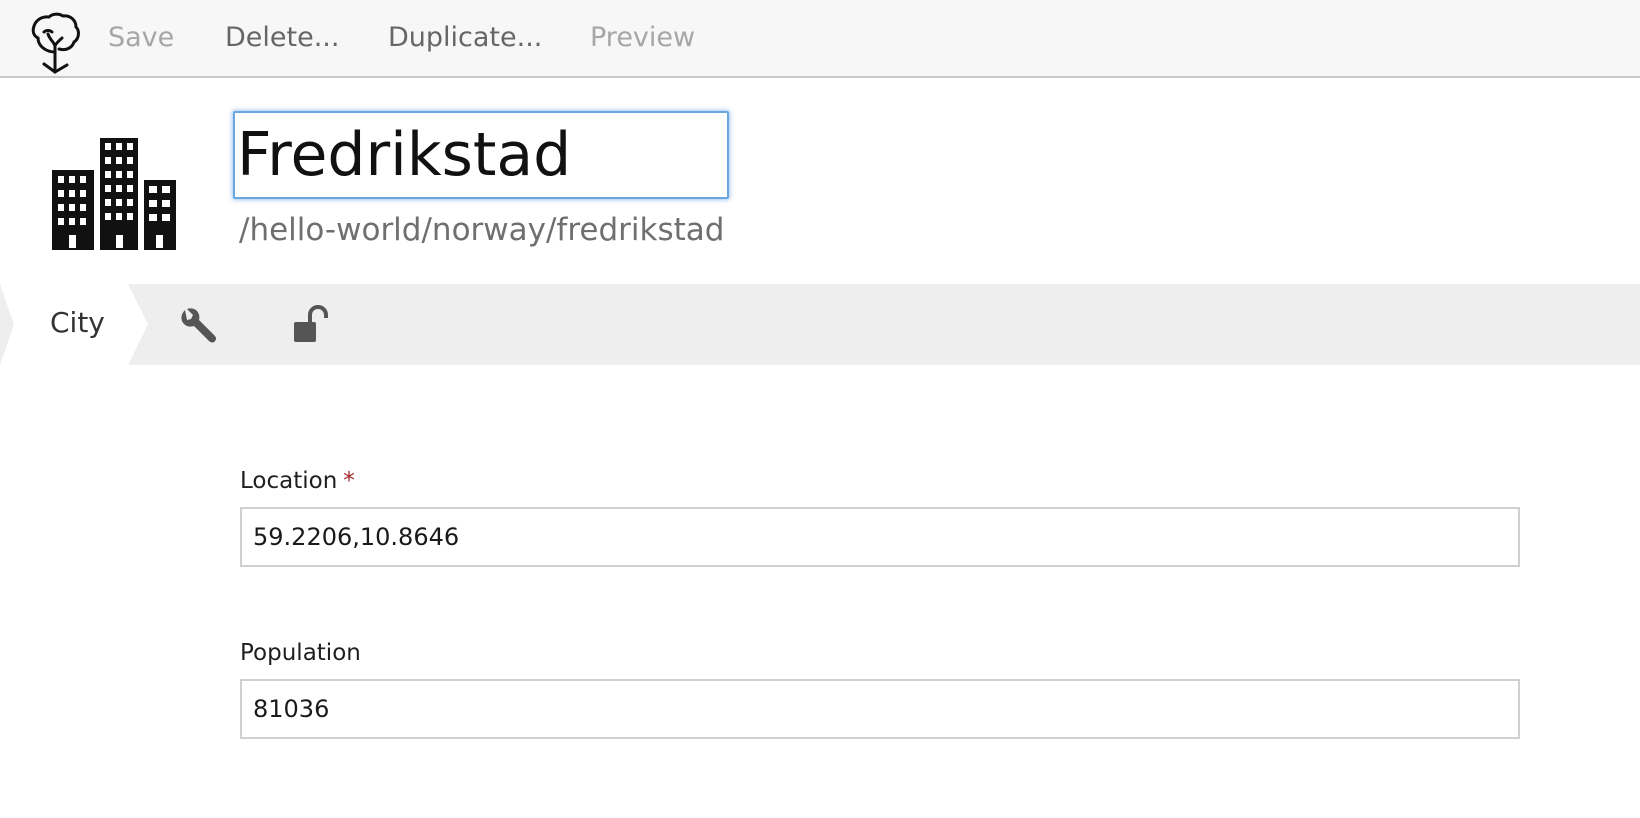  I want to click on wrench-icon, so click(197, 325).